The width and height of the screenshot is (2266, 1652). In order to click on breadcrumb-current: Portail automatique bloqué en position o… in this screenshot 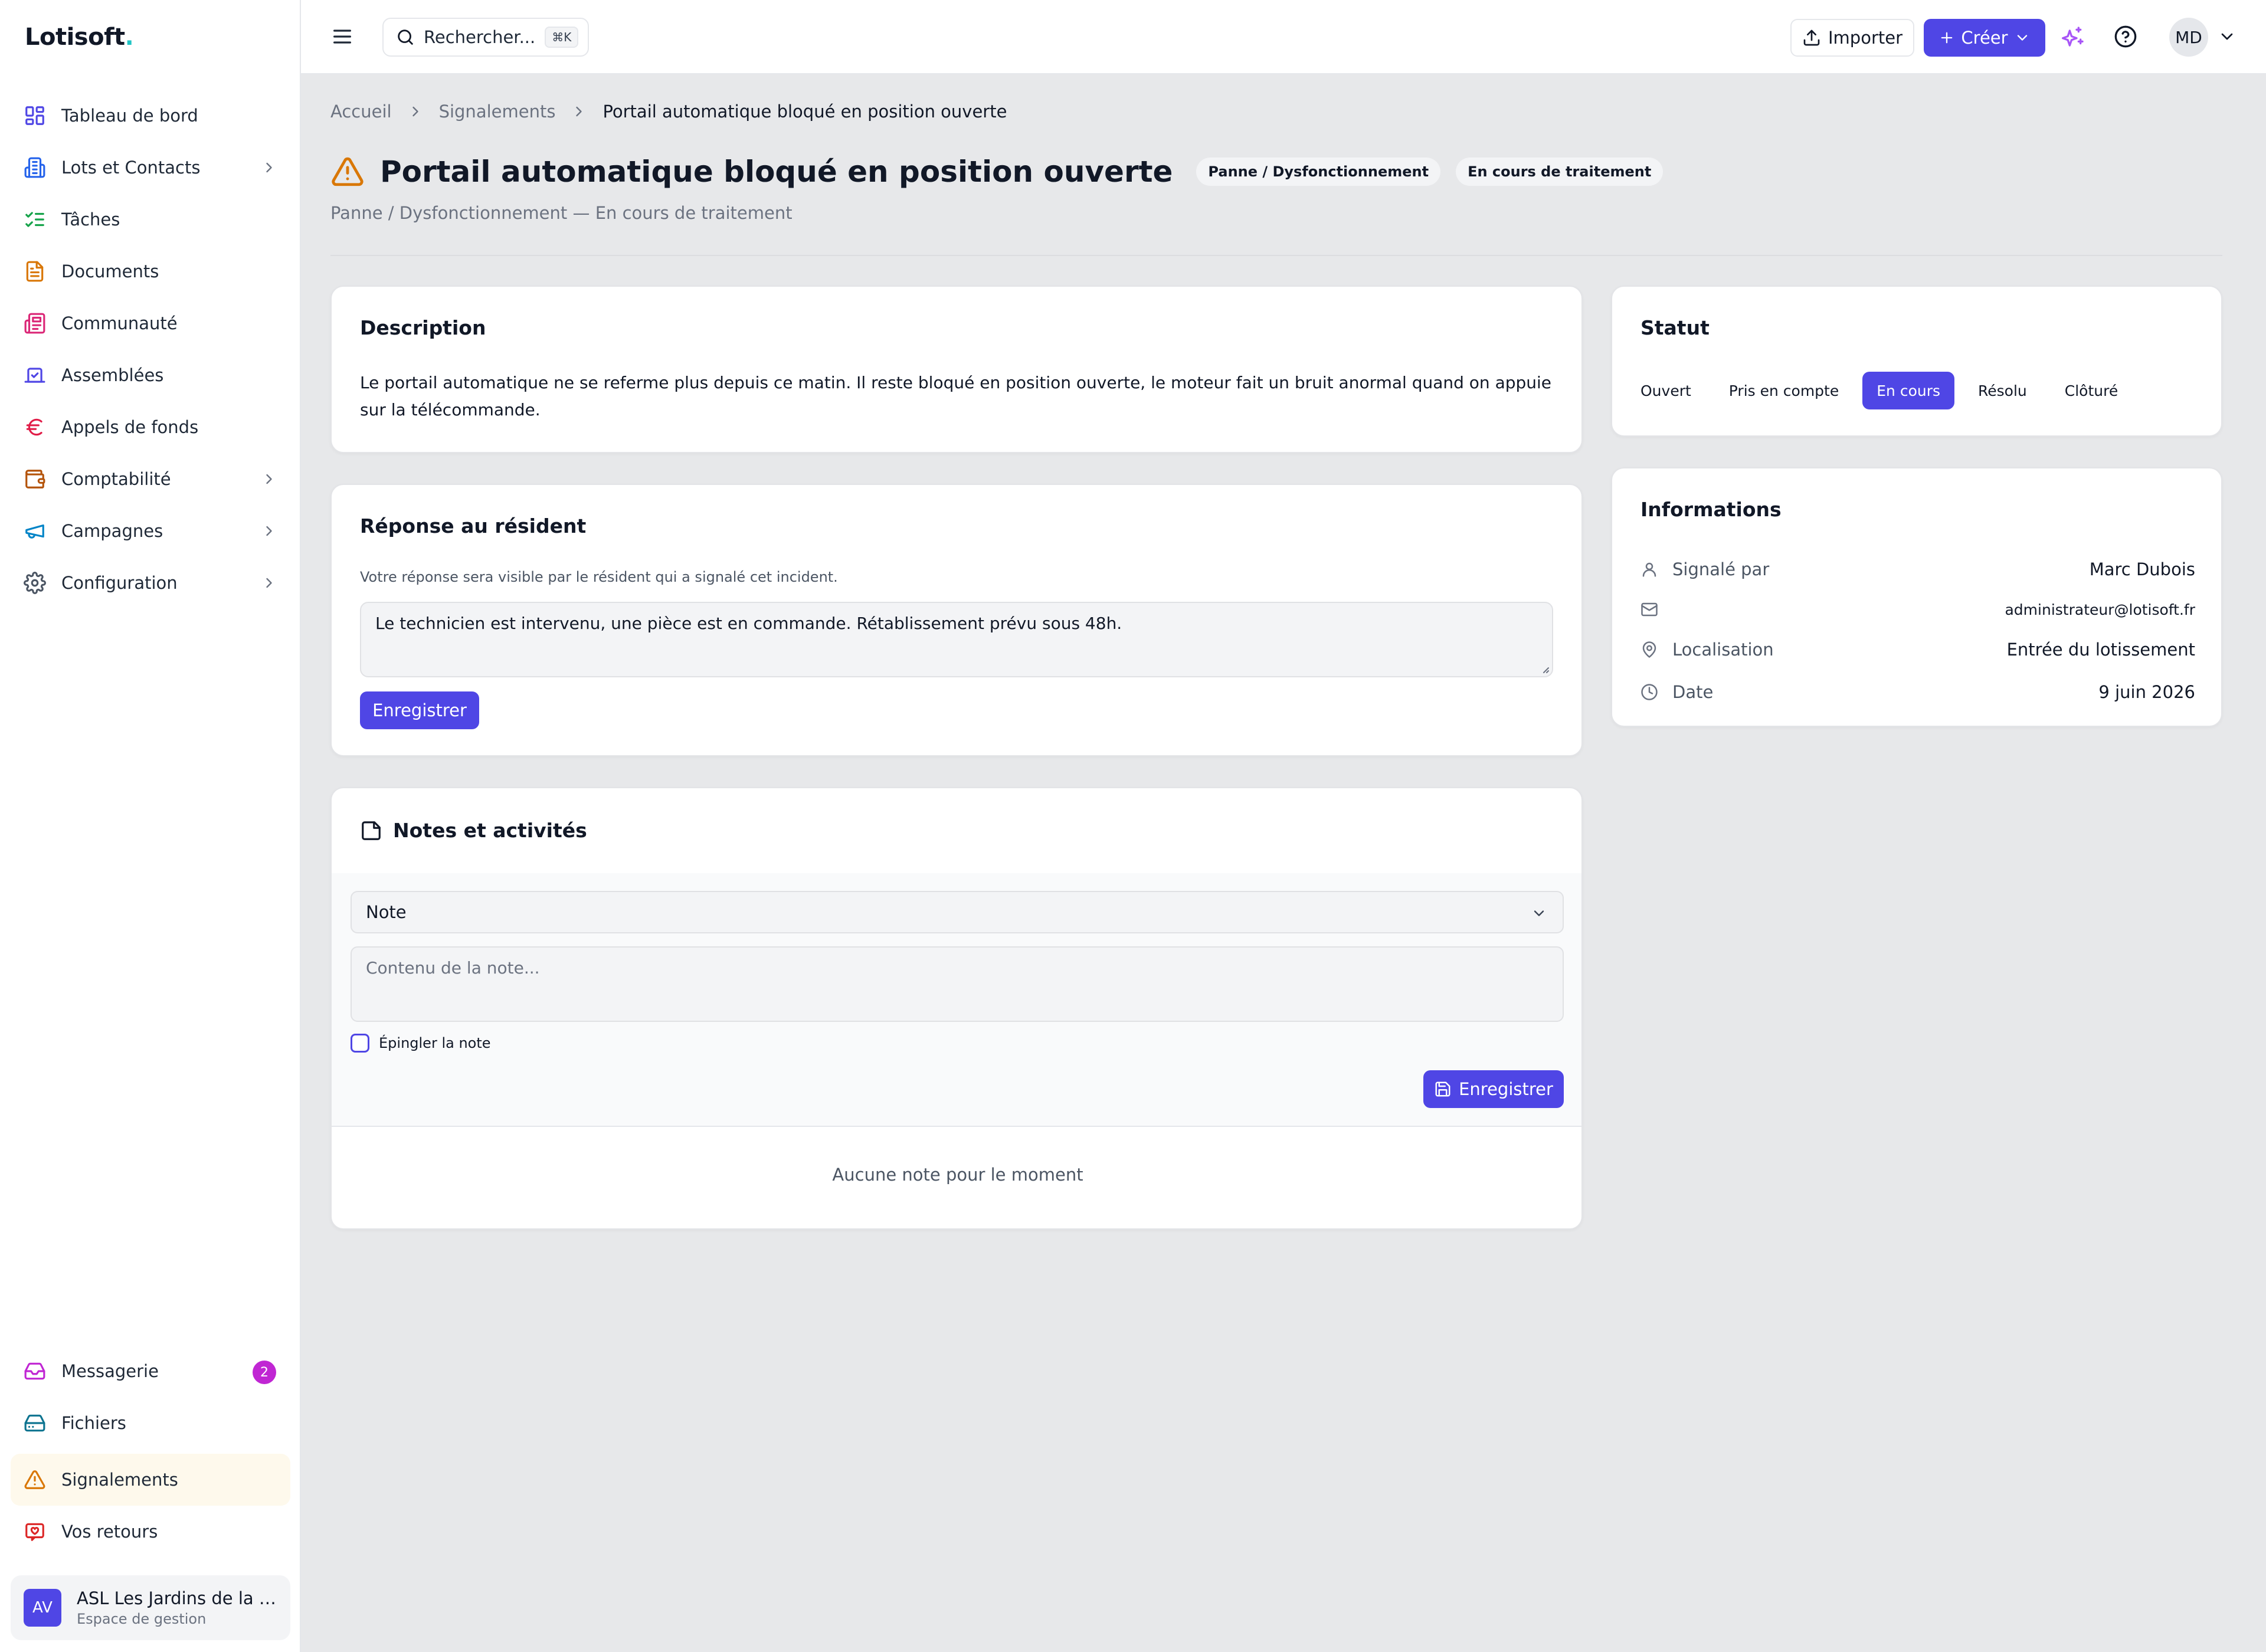, I will do `click(804, 111)`.